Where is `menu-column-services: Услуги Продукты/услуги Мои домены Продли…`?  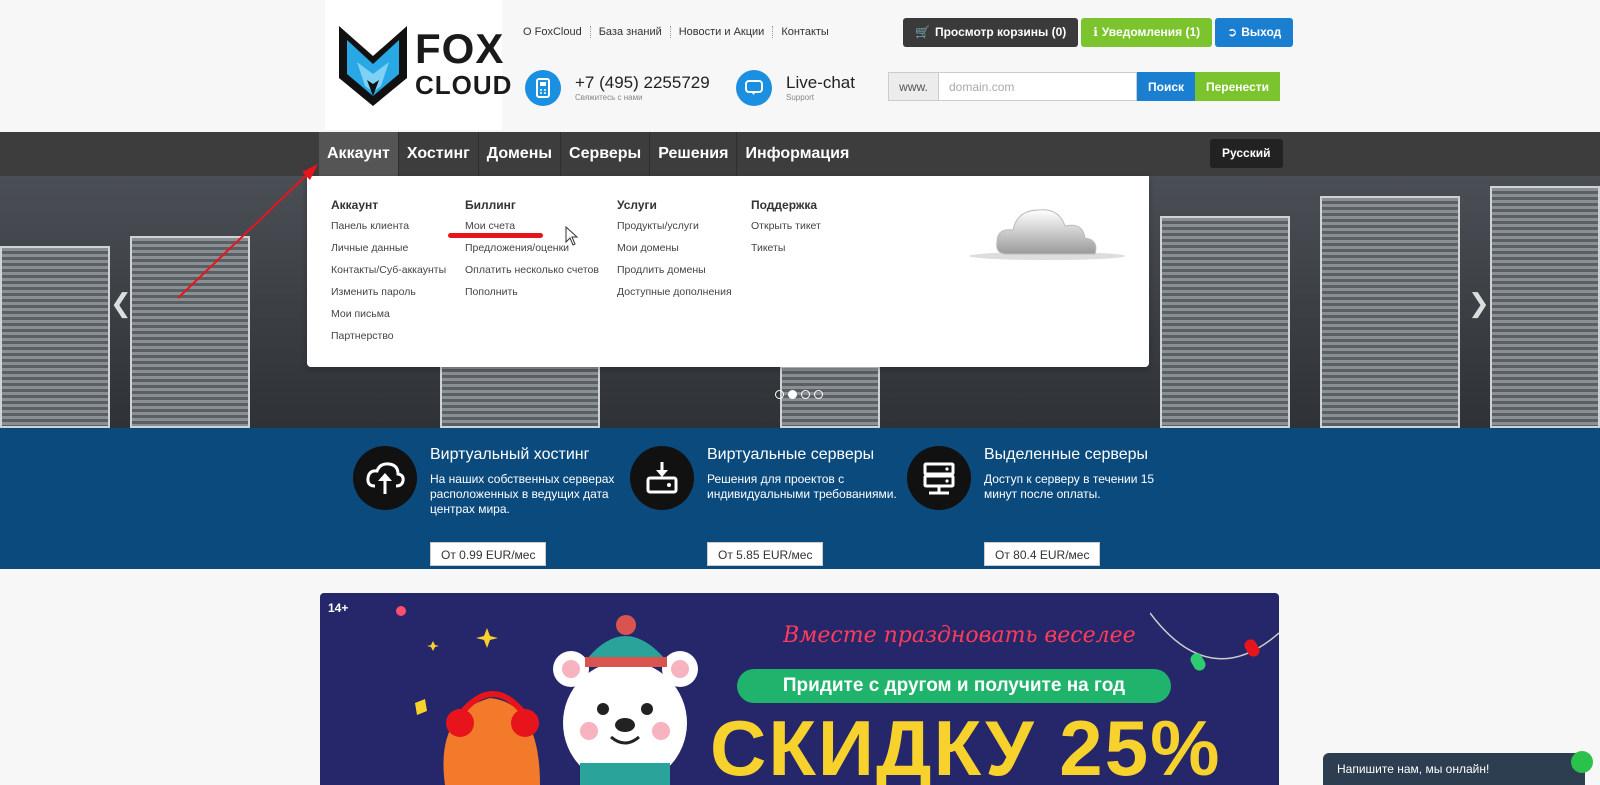 menu-column-services: Услуги Продукты/услуги Мои домены Продли… is located at coordinates (674, 252).